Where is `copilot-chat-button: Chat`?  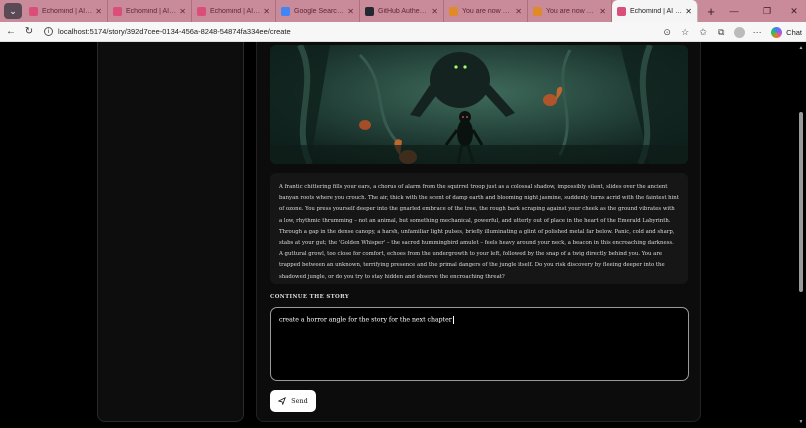
copilot-chat-button: Chat is located at coordinates (786, 32).